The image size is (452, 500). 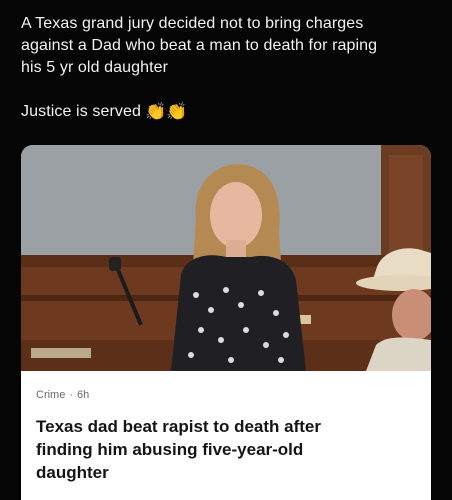 What do you see at coordinates (166, 111) in the screenshot?
I see `clapping-hands-icon: 👏👏` at bounding box center [166, 111].